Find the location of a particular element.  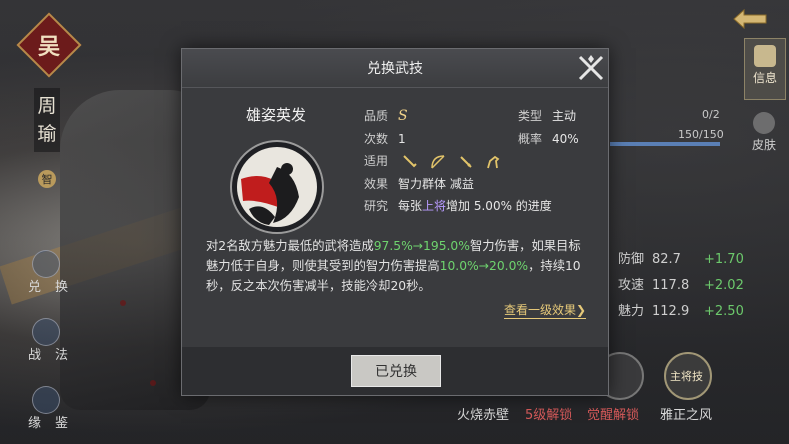

skill-label: 雅正之风 is located at coordinates (686, 415).